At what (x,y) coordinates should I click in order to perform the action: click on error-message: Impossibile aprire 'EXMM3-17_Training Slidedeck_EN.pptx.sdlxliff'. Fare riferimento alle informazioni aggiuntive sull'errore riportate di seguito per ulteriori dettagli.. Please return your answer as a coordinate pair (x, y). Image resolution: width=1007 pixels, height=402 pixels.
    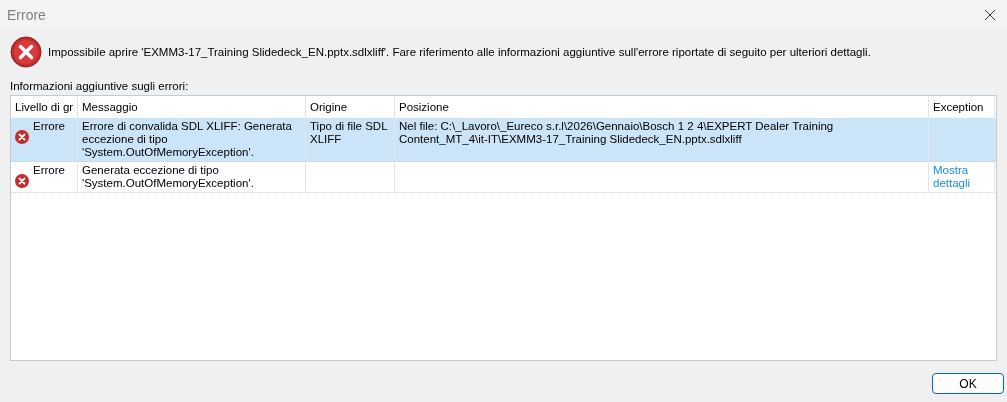
    Looking at the image, I should click on (459, 52).